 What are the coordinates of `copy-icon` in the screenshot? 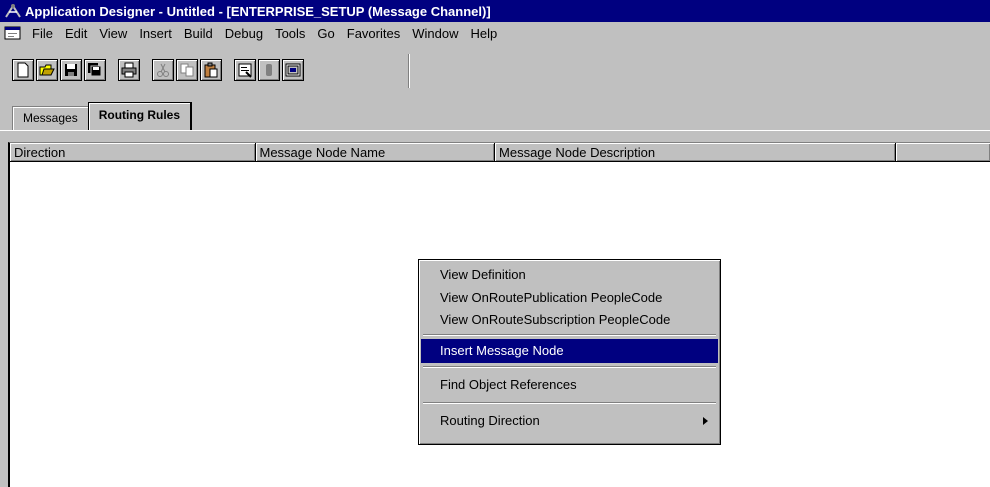 It's located at (187, 70).